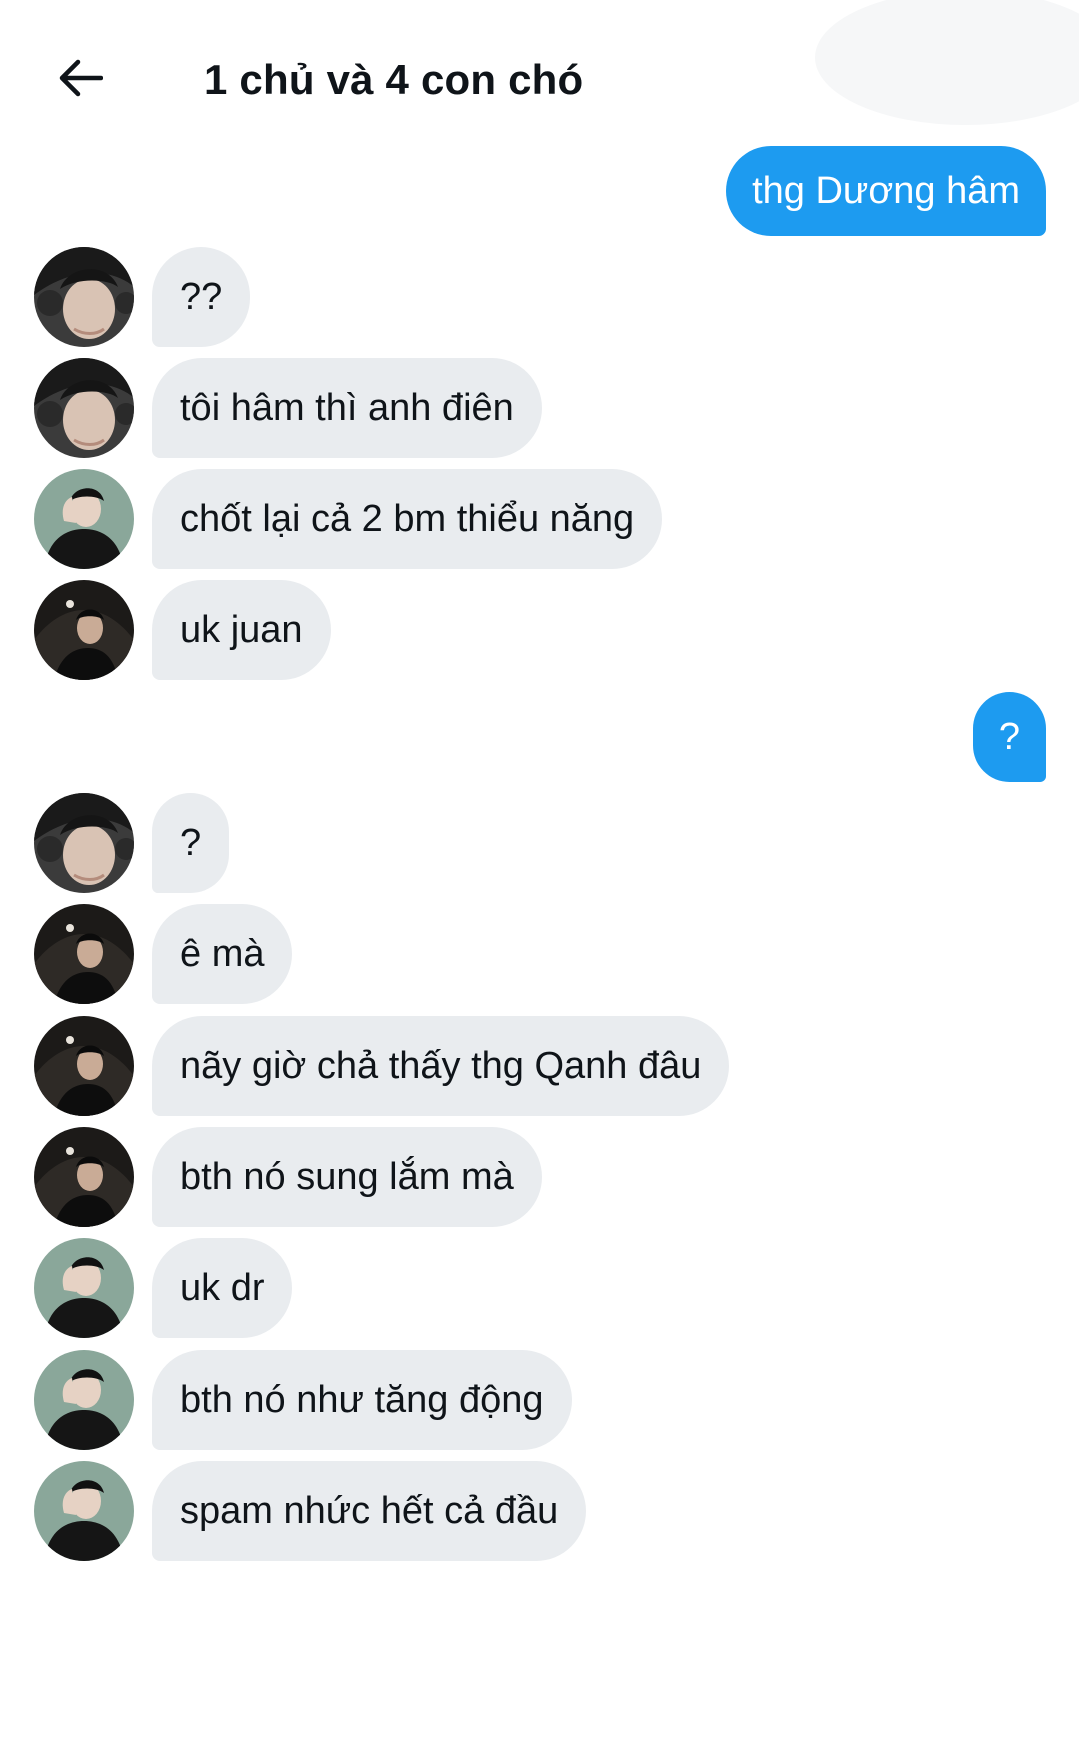  I want to click on message-row-incoming: bth nó sung lắm mà, so click(288, 1177).